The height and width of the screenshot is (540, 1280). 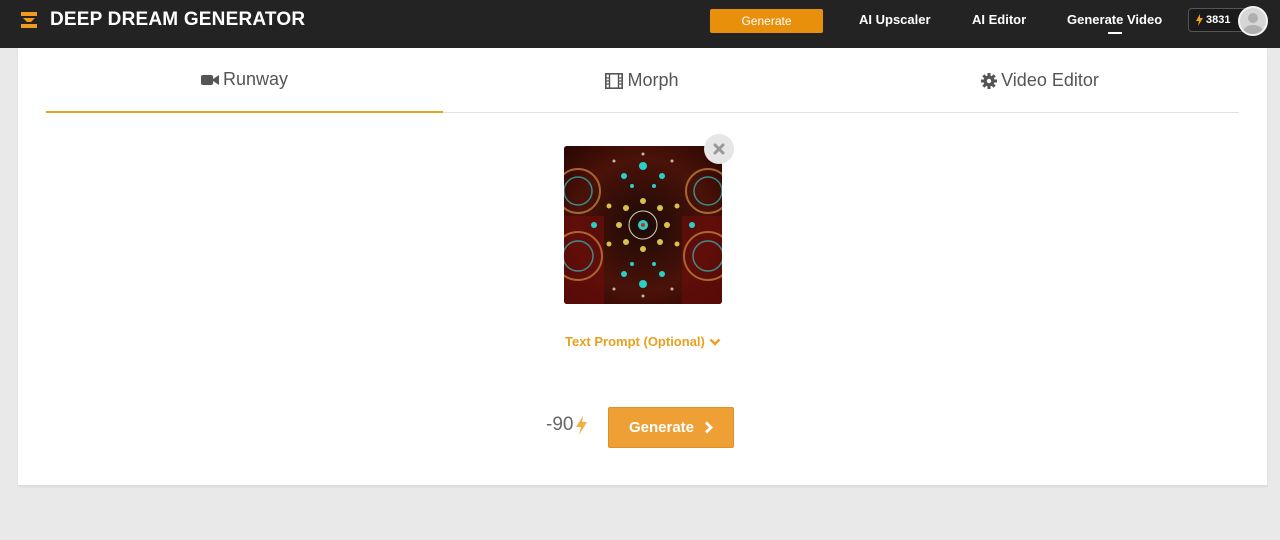 I want to click on tab-video-editor: Video Editor, so click(x=1040, y=80).